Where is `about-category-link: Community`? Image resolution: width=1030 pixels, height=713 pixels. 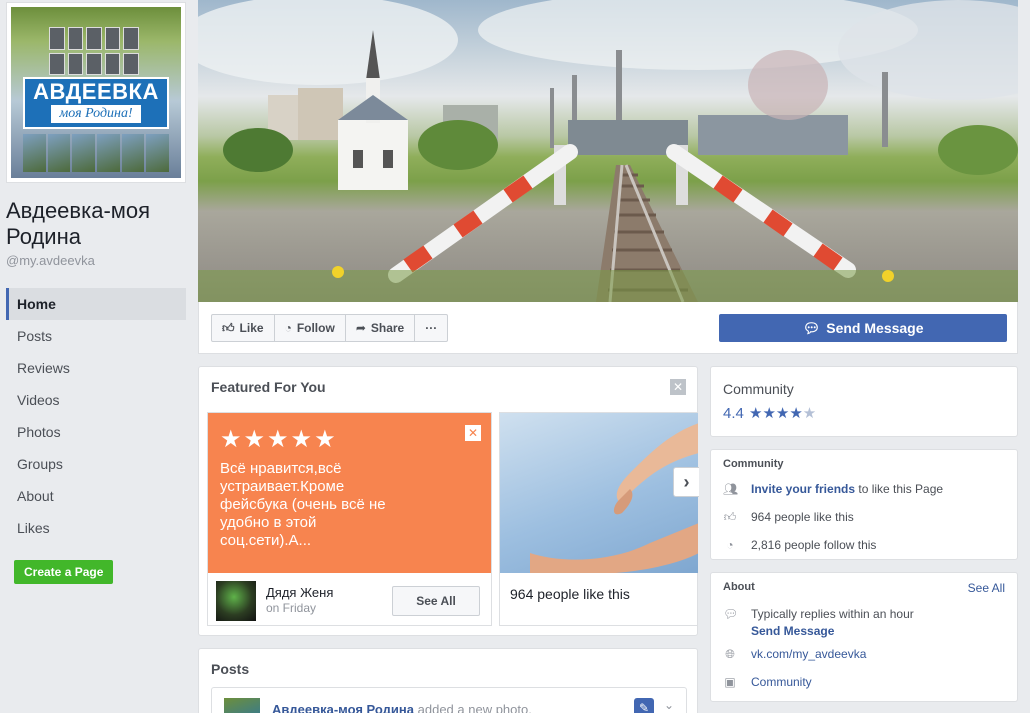 about-category-link: Community is located at coordinates (781, 682).